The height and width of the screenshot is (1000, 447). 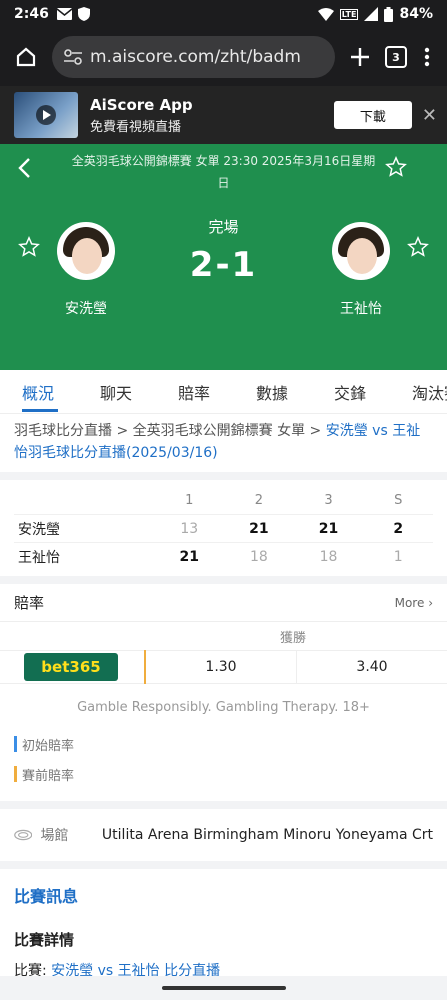 What do you see at coordinates (389, 14) in the screenshot?
I see `battery-icon` at bounding box center [389, 14].